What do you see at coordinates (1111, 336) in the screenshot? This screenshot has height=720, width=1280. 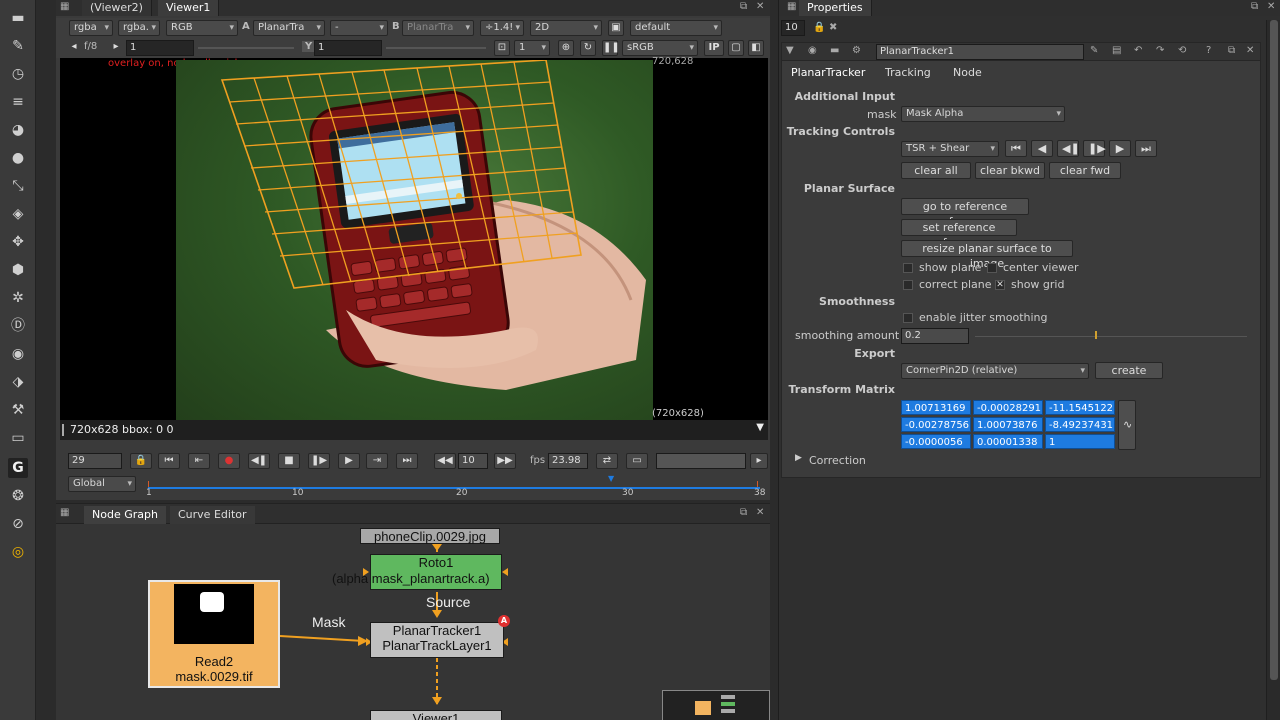 I see `smoothing-slider` at bounding box center [1111, 336].